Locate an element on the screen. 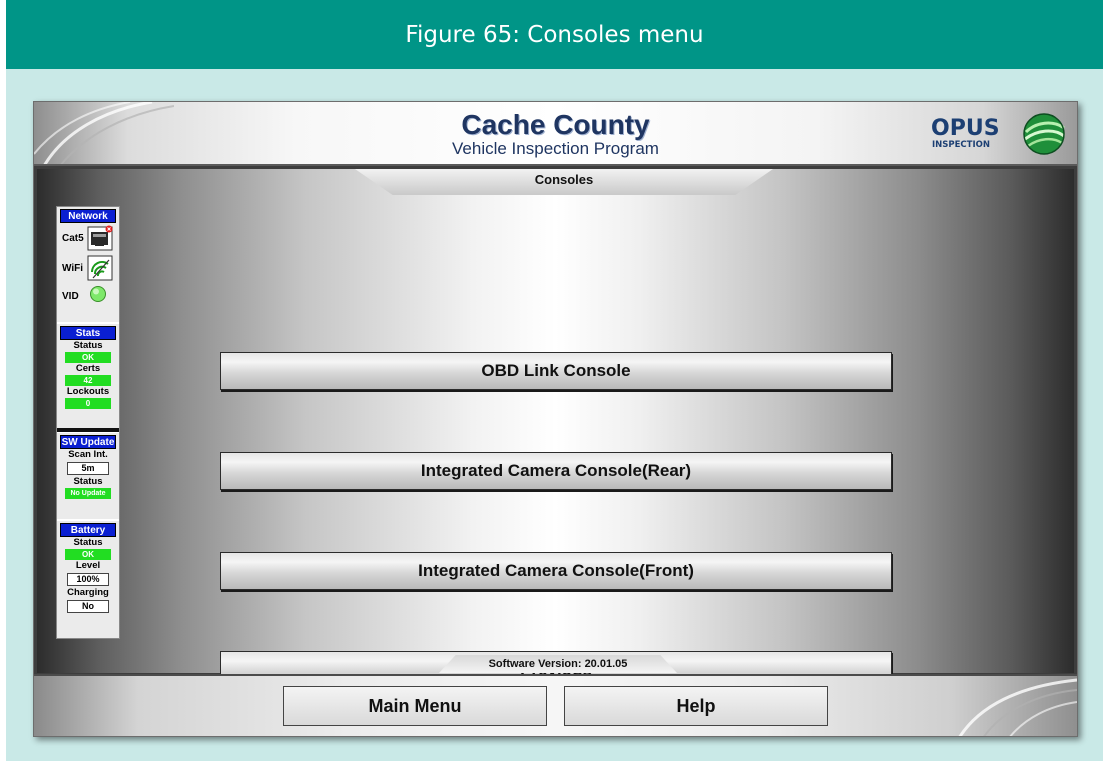 The image size is (1103, 761). vid-label: VID is located at coordinates (70, 296).